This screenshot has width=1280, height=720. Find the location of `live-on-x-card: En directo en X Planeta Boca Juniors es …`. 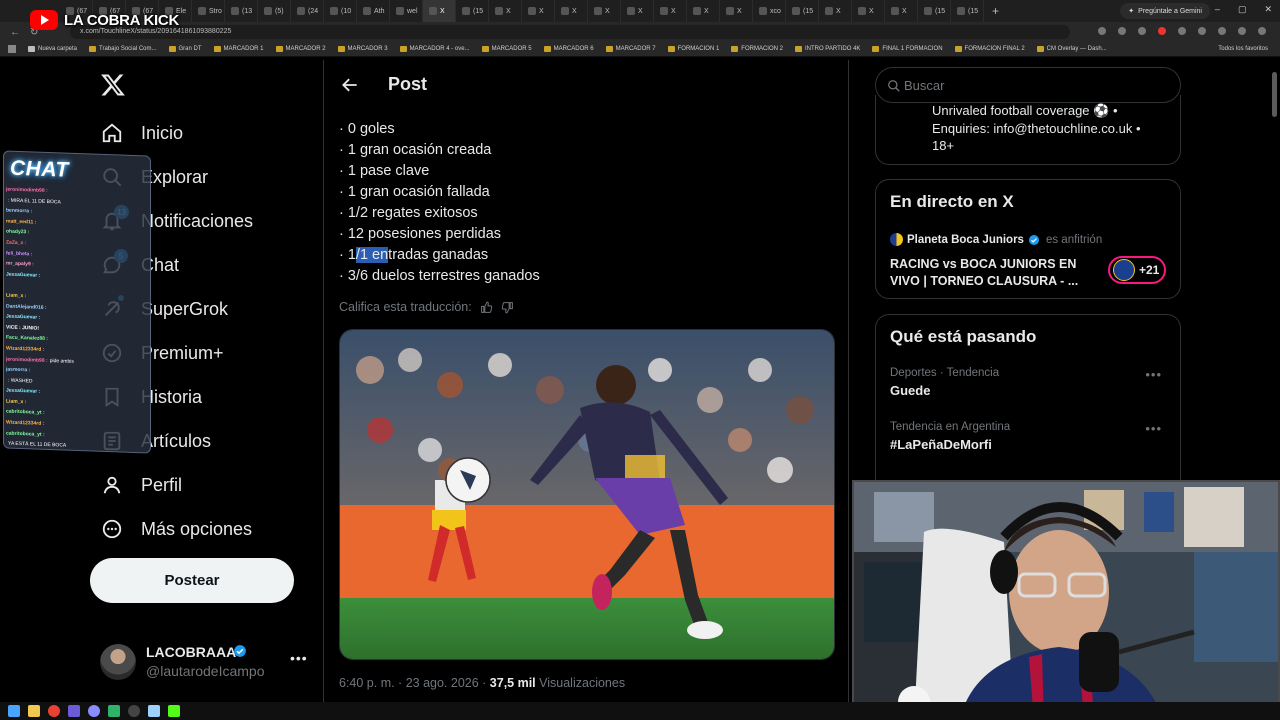

live-on-x-card: En directo en X Planeta Boca Juniors es … is located at coordinates (1028, 239).